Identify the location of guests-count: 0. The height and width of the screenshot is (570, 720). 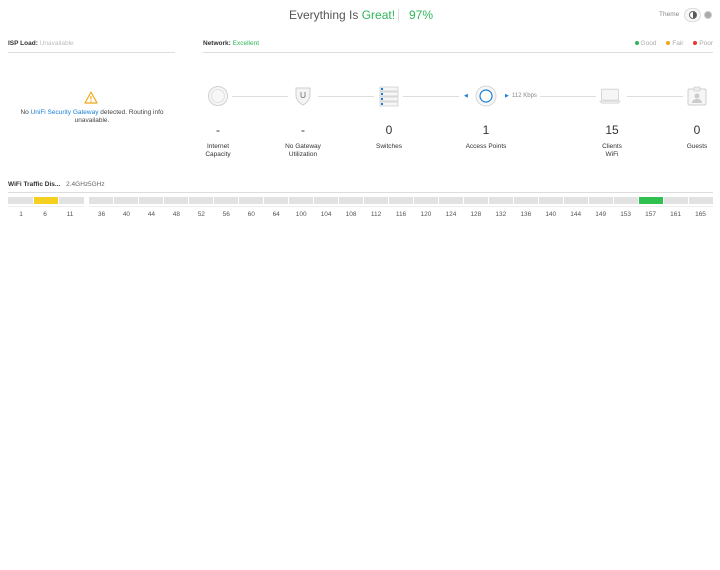
(697, 130).